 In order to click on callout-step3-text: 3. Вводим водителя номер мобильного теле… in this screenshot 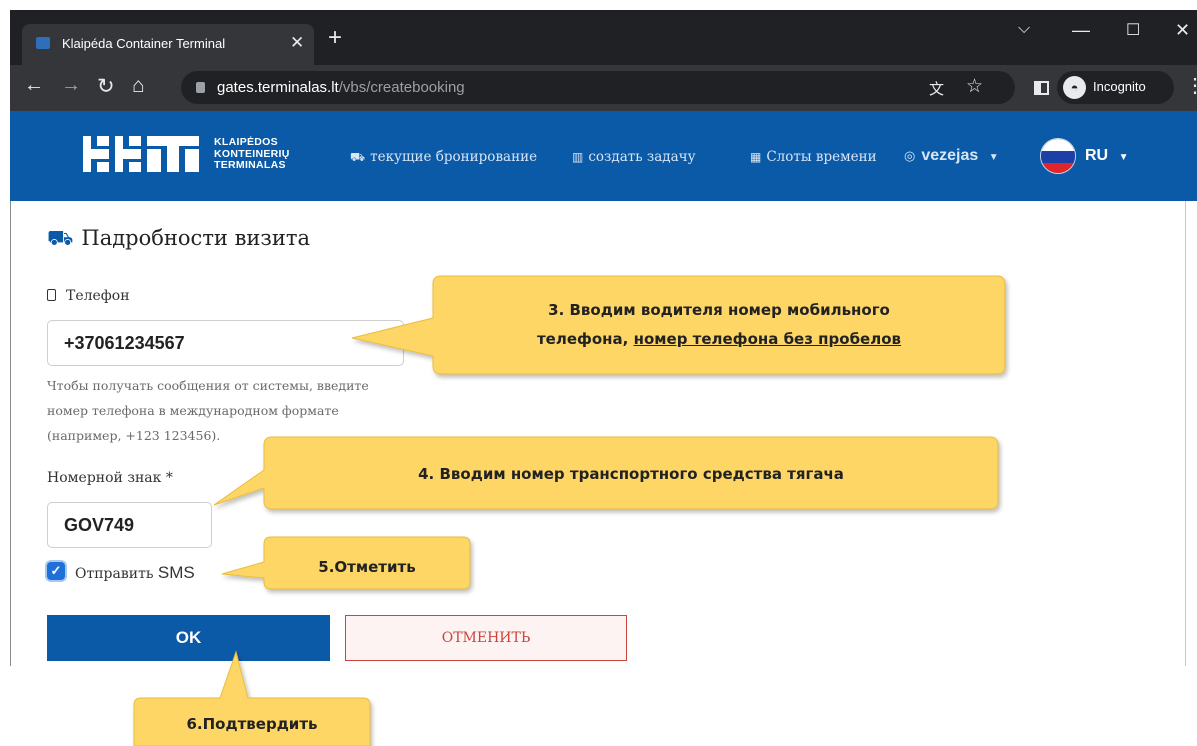, I will do `click(719, 324)`.